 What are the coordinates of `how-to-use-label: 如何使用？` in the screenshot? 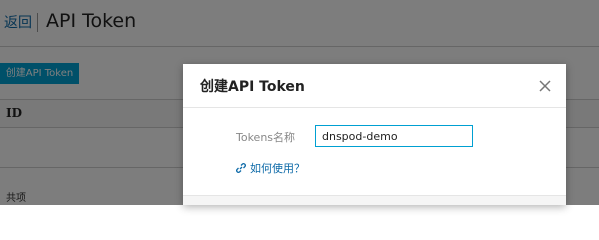 It's located at (277, 168).